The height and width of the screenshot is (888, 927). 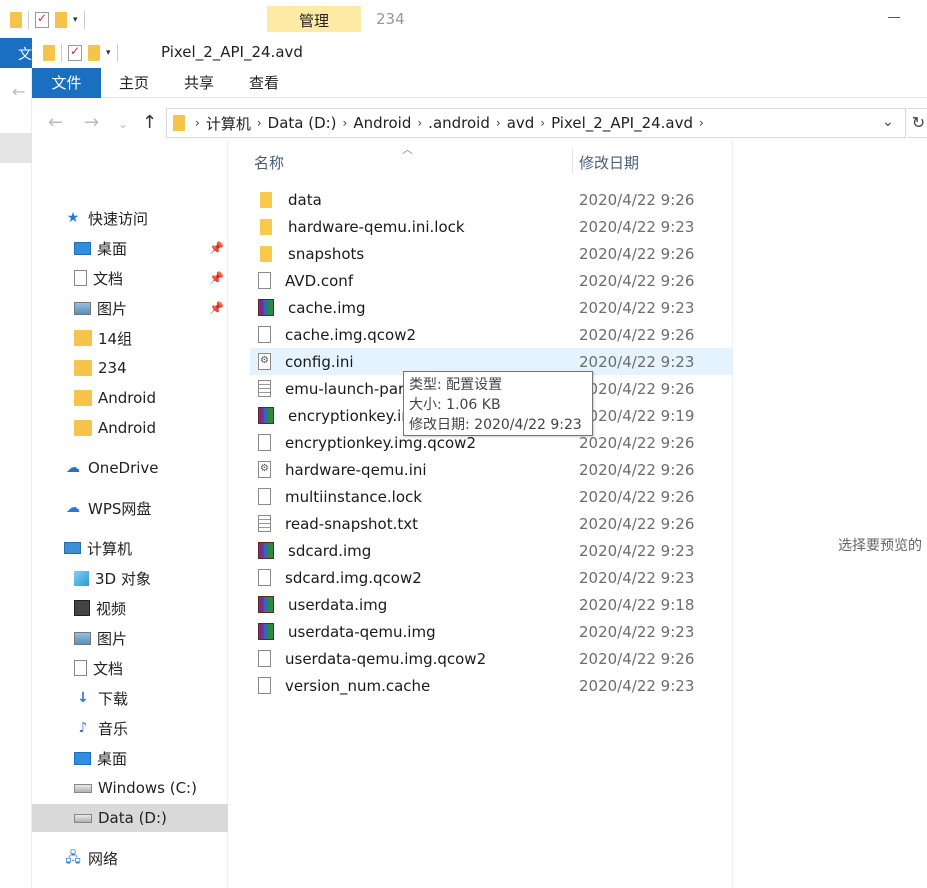 I want to click on nav-item: Windows (C:), so click(x=130, y=788).